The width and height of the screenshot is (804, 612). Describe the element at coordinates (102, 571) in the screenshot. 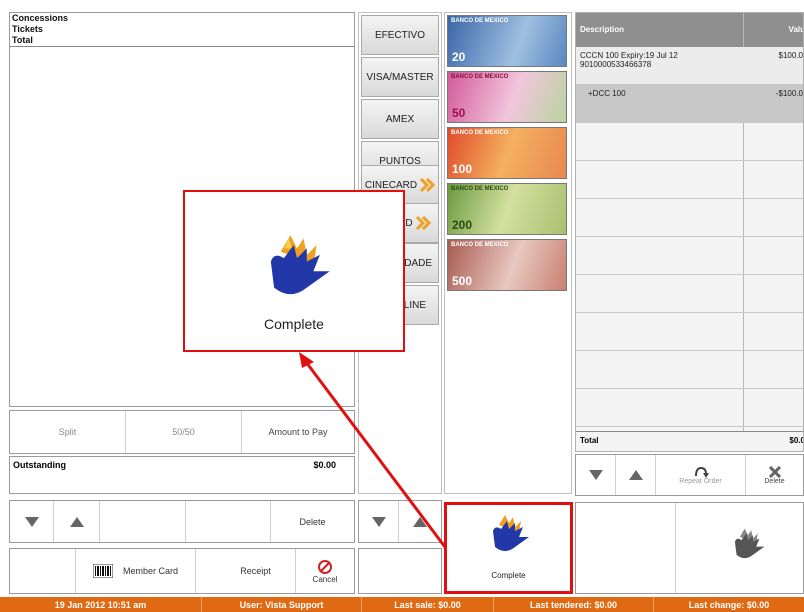

I see `barcode-icon` at that location.